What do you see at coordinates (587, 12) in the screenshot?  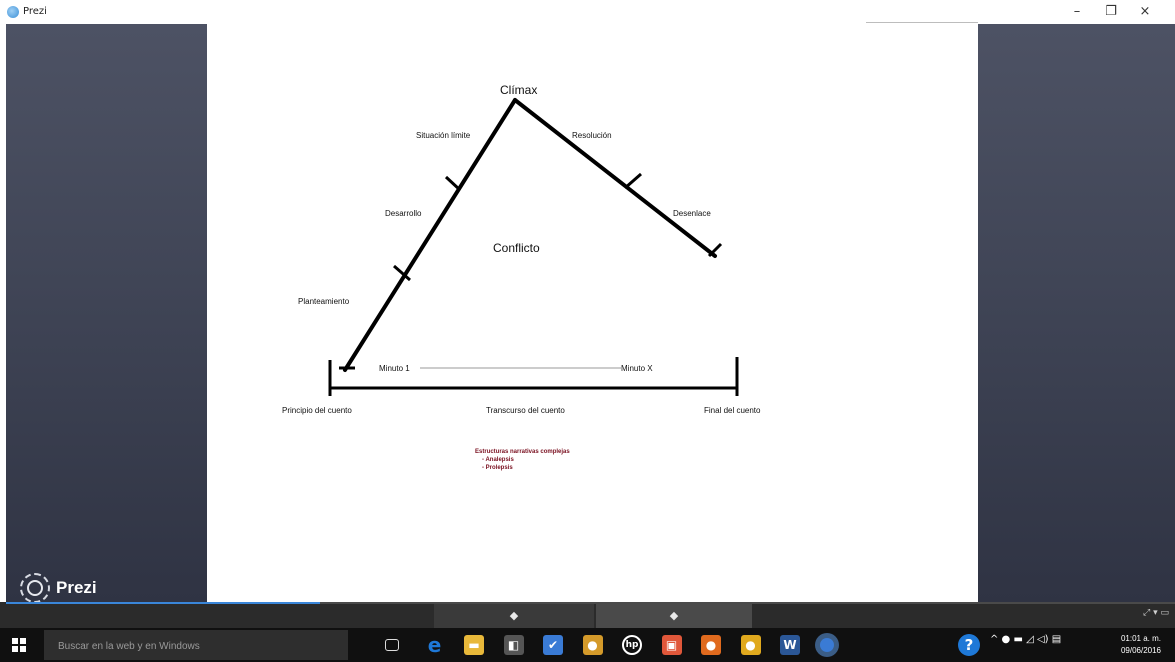 I see `title-bar: Prezi – ❐ ×` at bounding box center [587, 12].